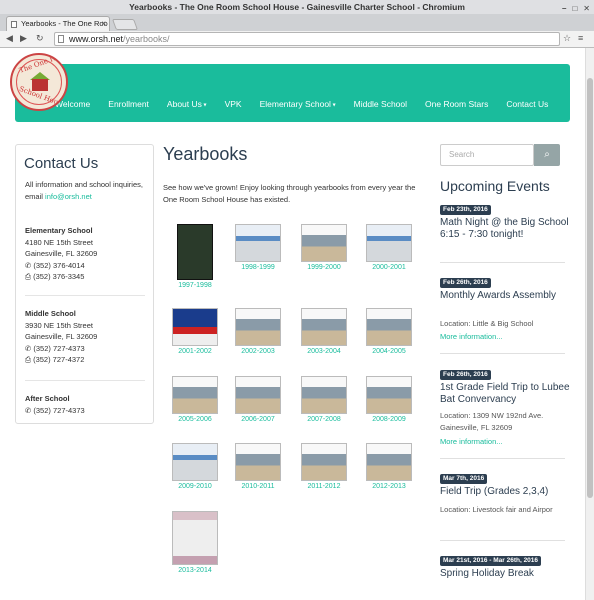 Image resolution: width=594 pixels, height=600 pixels. What do you see at coordinates (59, 410) in the screenshot?
I see `after-phone: (352) 727-4373` at bounding box center [59, 410].